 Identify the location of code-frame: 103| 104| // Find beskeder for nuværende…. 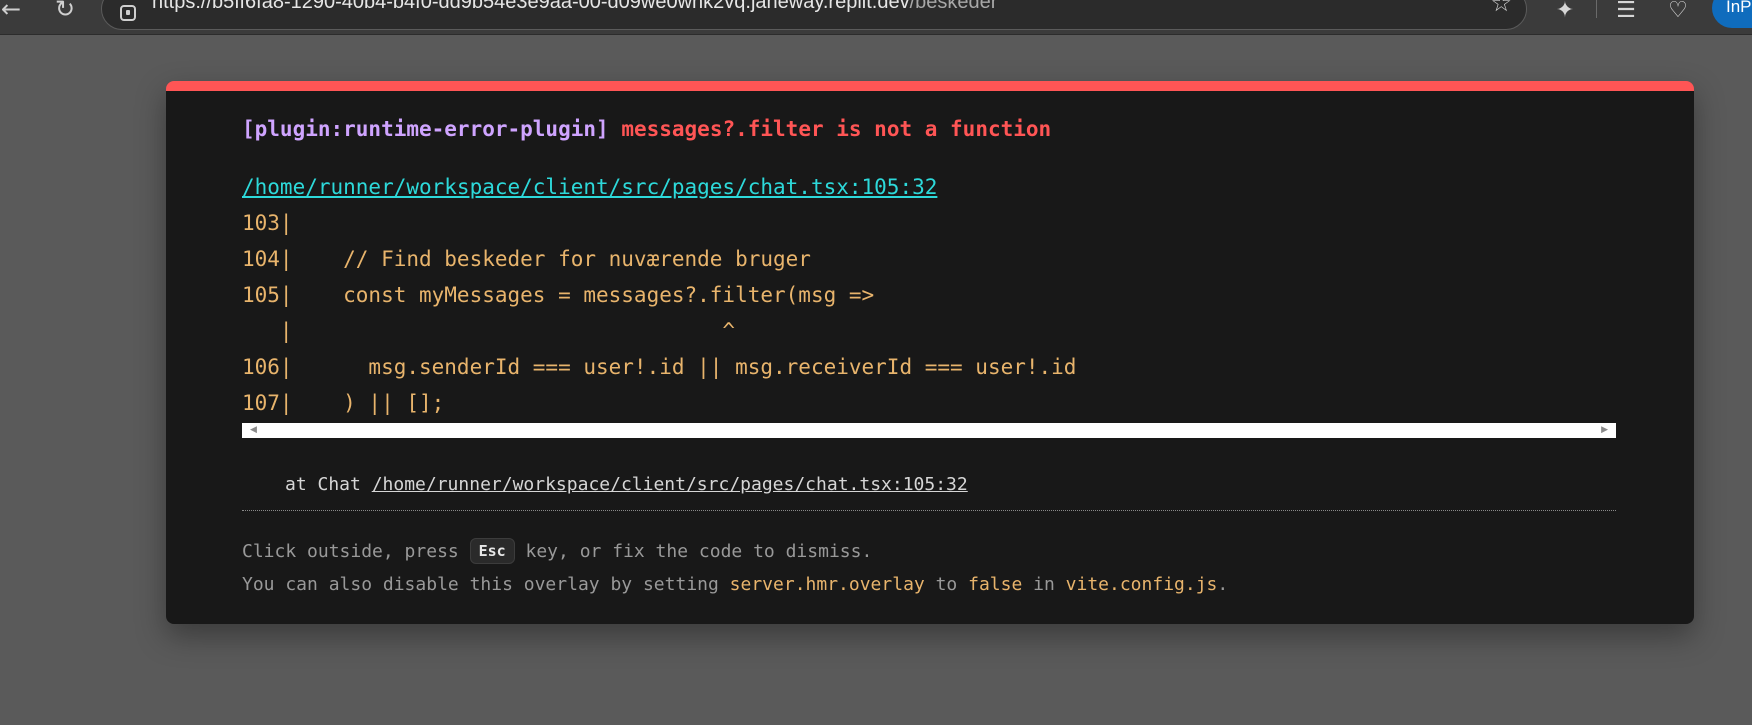
(659, 313).